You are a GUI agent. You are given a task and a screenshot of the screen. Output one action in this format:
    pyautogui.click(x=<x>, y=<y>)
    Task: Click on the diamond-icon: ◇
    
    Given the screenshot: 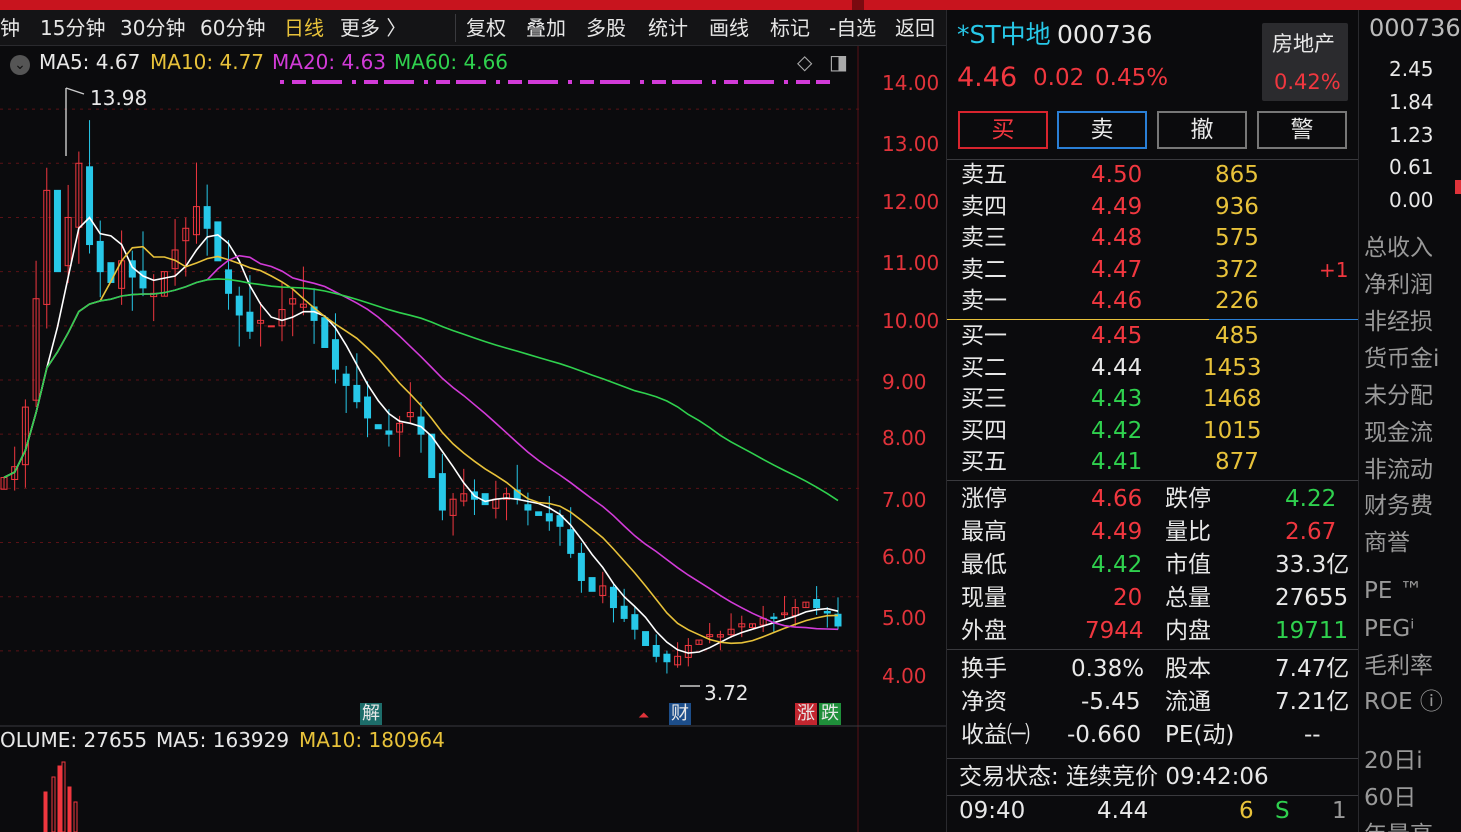 What is the action you would take?
    pyautogui.click(x=804, y=62)
    